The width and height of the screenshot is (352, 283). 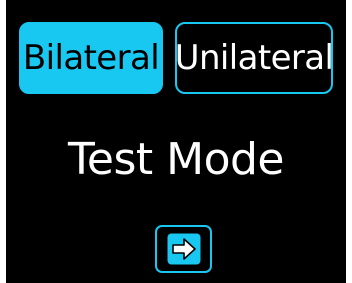 I want to click on page-title: Test Mode, so click(x=176, y=159).